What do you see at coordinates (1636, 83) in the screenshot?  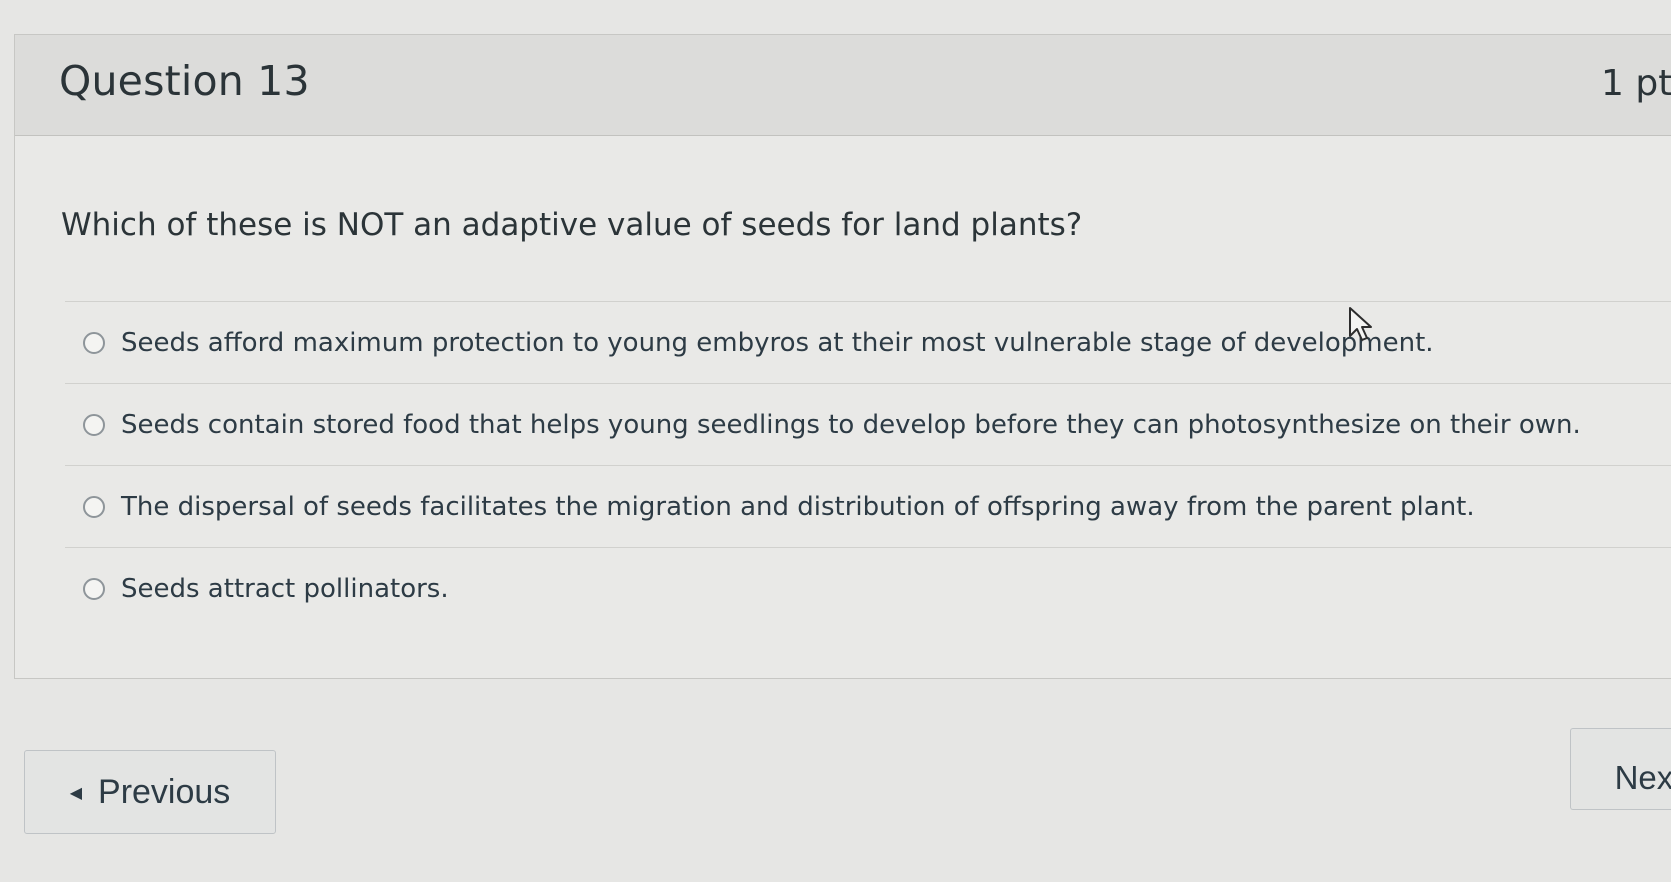 I see `question-points: 1 pts` at bounding box center [1636, 83].